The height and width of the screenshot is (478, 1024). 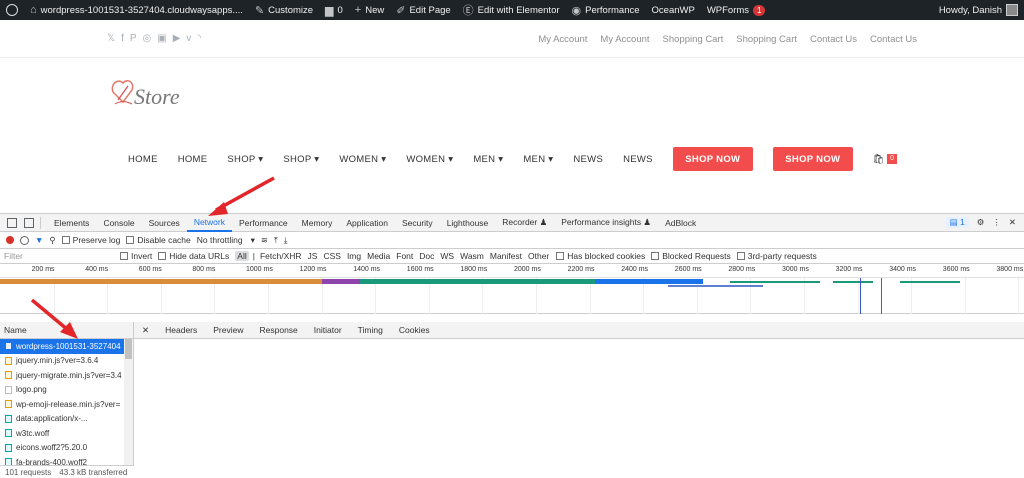 What do you see at coordinates (136, 256) in the screenshot?
I see `invert-checkbox: Invert` at bounding box center [136, 256].